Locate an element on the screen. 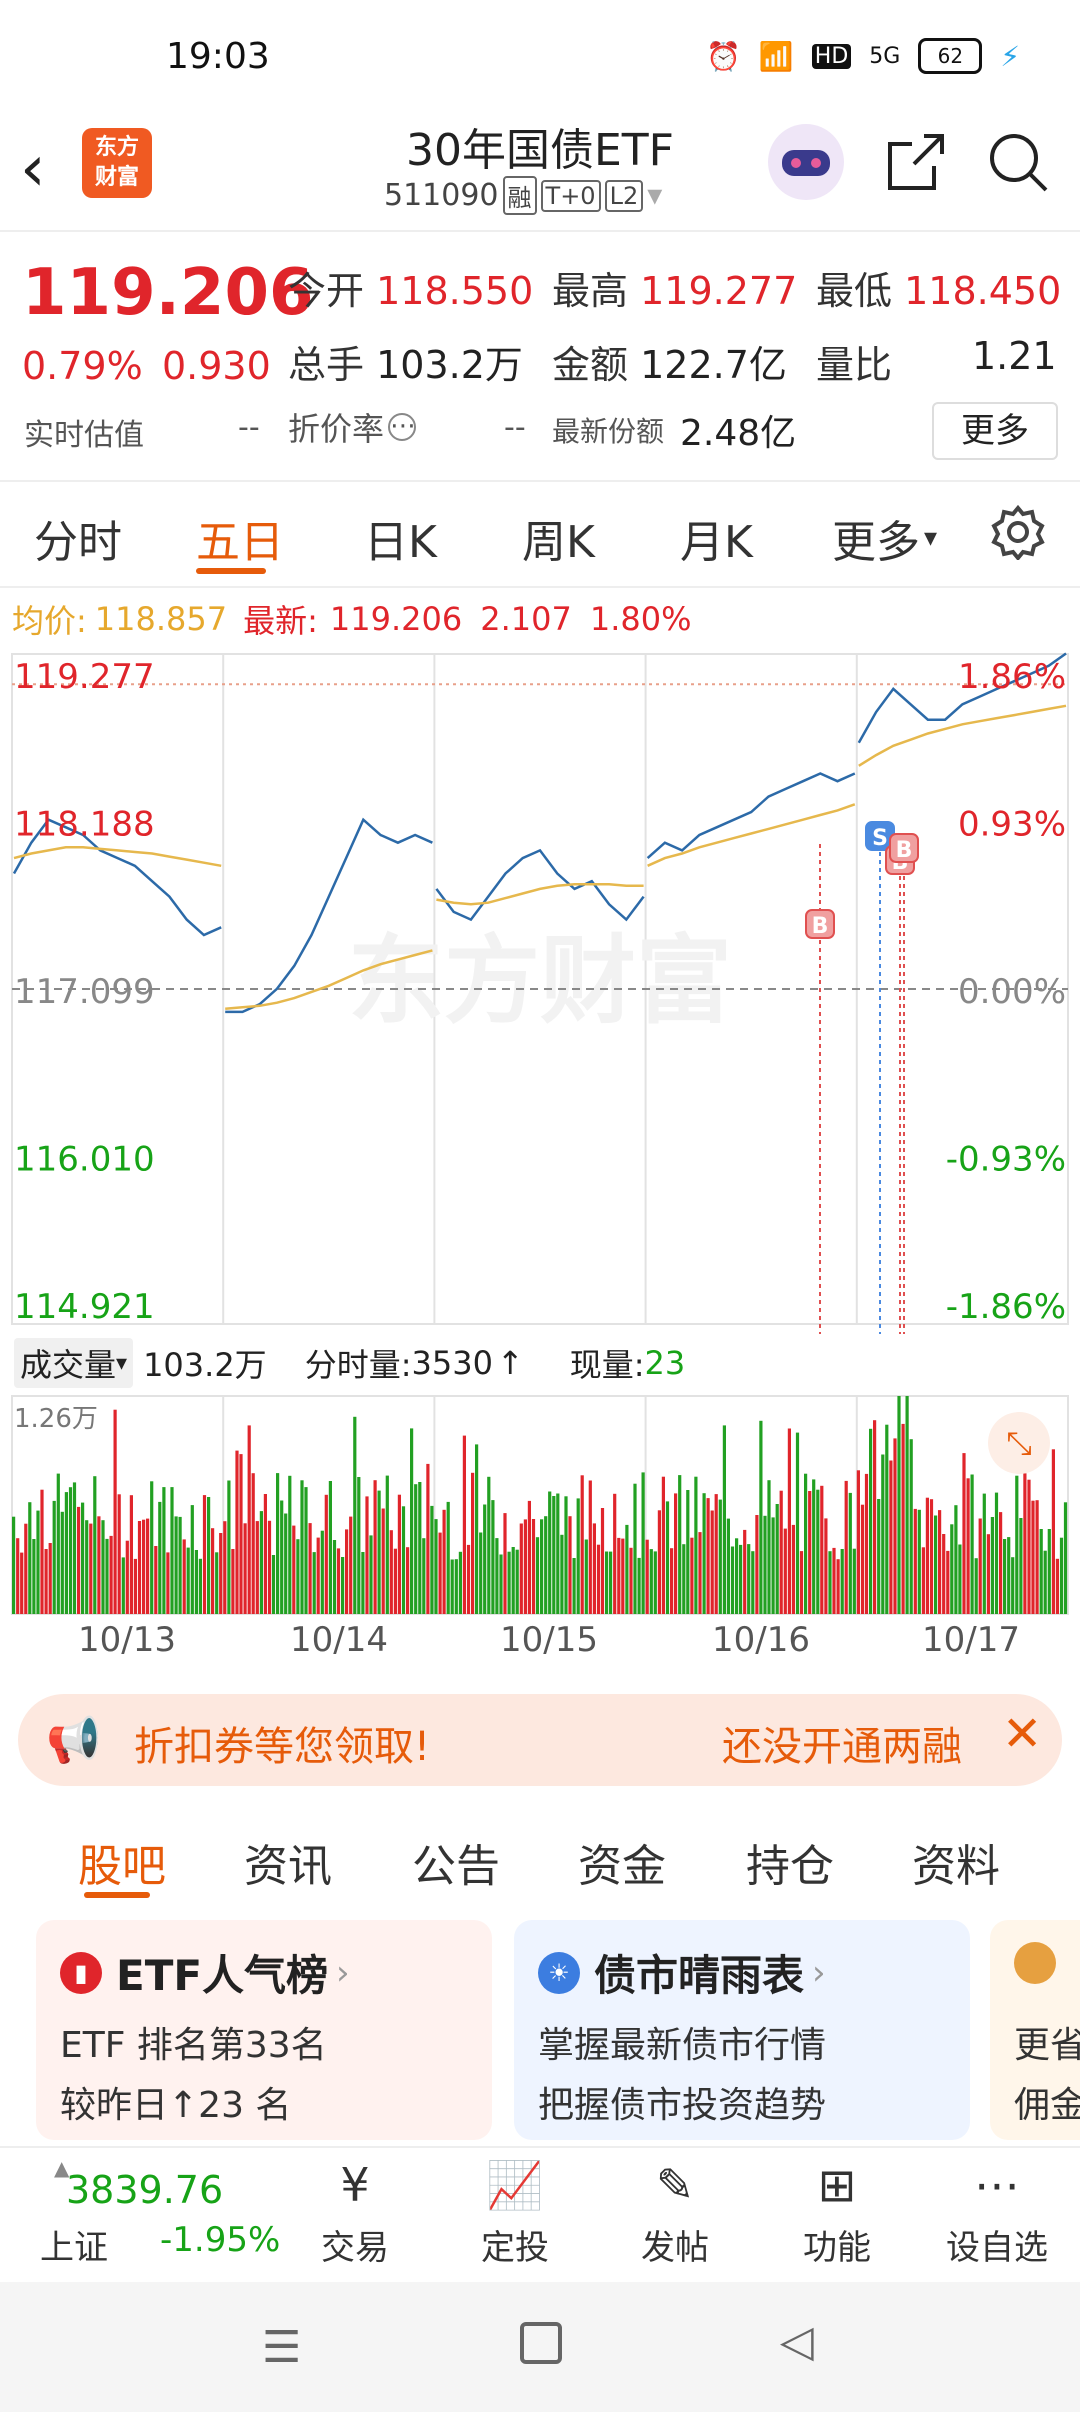 The width and height of the screenshot is (1080, 2412). back-triangle-icon: ◁ is located at coordinates (797, 2341).